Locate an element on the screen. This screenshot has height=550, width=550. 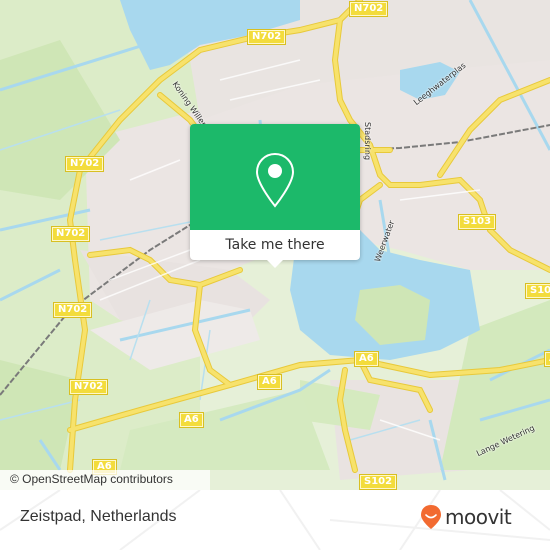
location-pin-icon is located at coordinates (275, 180).